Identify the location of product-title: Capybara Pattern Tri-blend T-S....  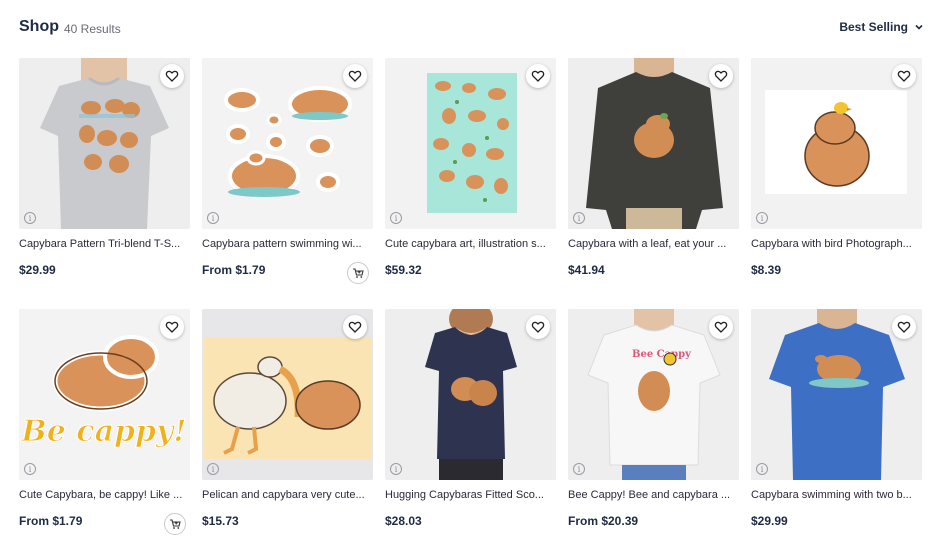
(104, 244).